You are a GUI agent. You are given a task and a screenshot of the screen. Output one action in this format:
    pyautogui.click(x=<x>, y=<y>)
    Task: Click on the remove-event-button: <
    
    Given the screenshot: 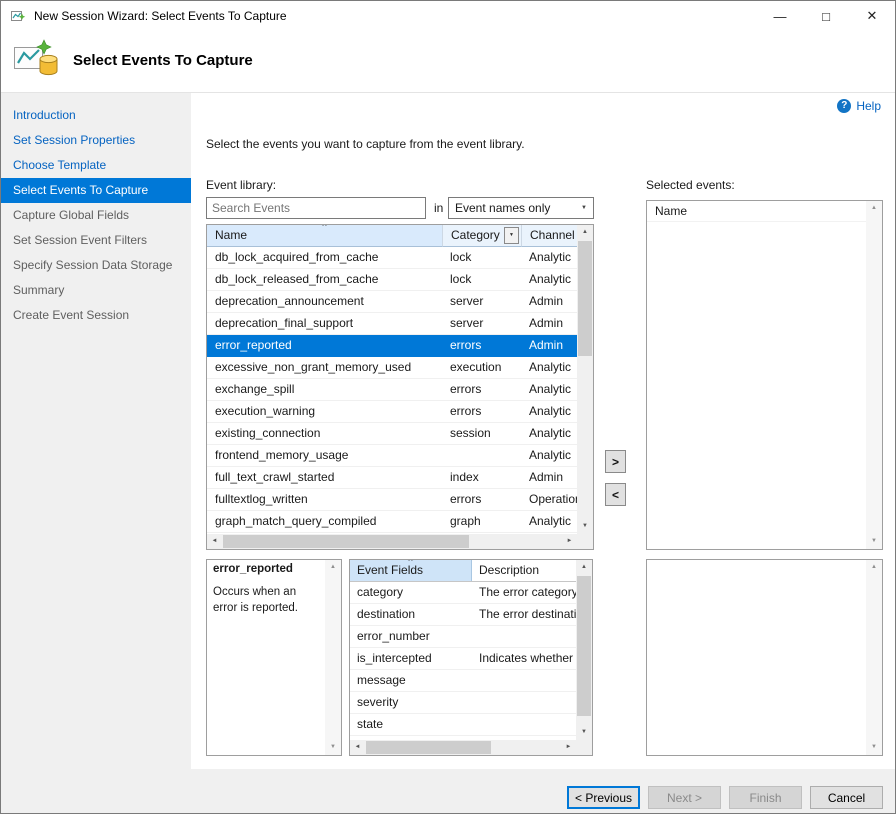 What is the action you would take?
    pyautogui.click(x=615, y=494)
    